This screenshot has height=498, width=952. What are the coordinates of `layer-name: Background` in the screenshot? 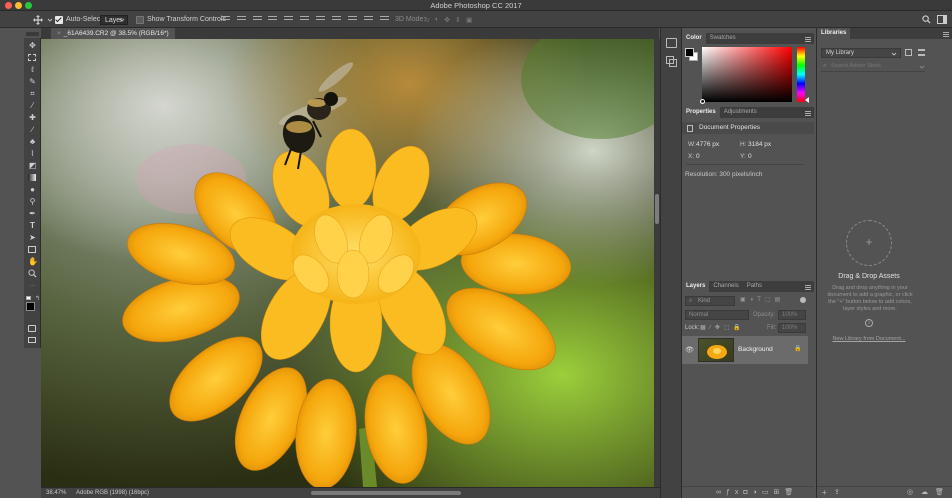 It's located at (755, 349).